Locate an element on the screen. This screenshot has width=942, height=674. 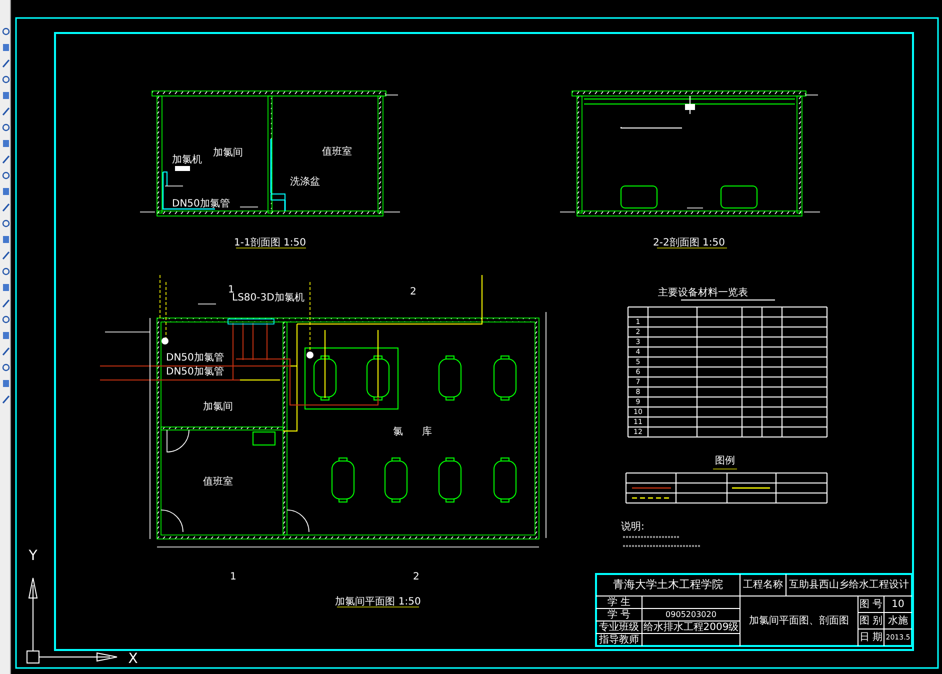
field-value: 水施 is located at coordinates (898, 620).